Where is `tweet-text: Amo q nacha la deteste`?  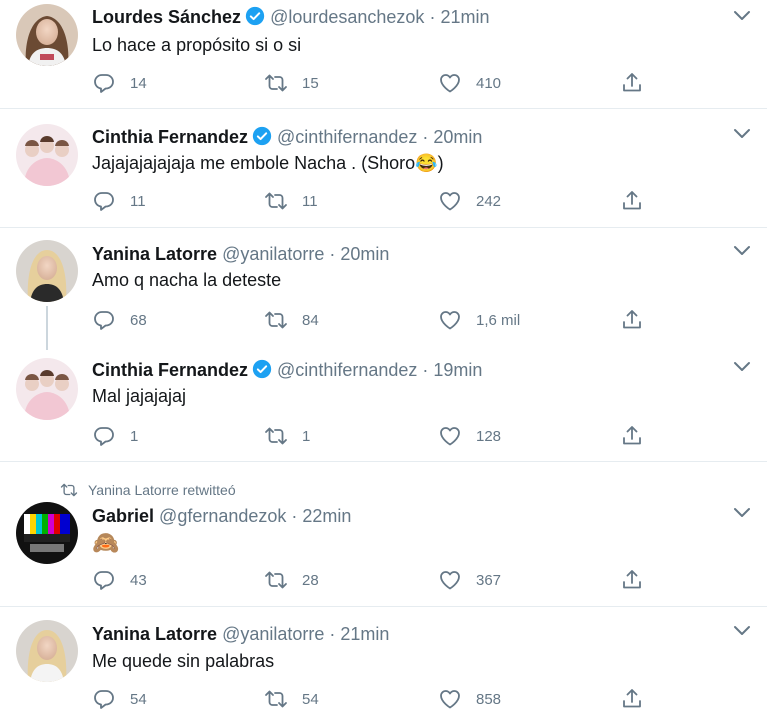 tweet-text: Amo q nacha la deteste is located at coordinates (187, 280).